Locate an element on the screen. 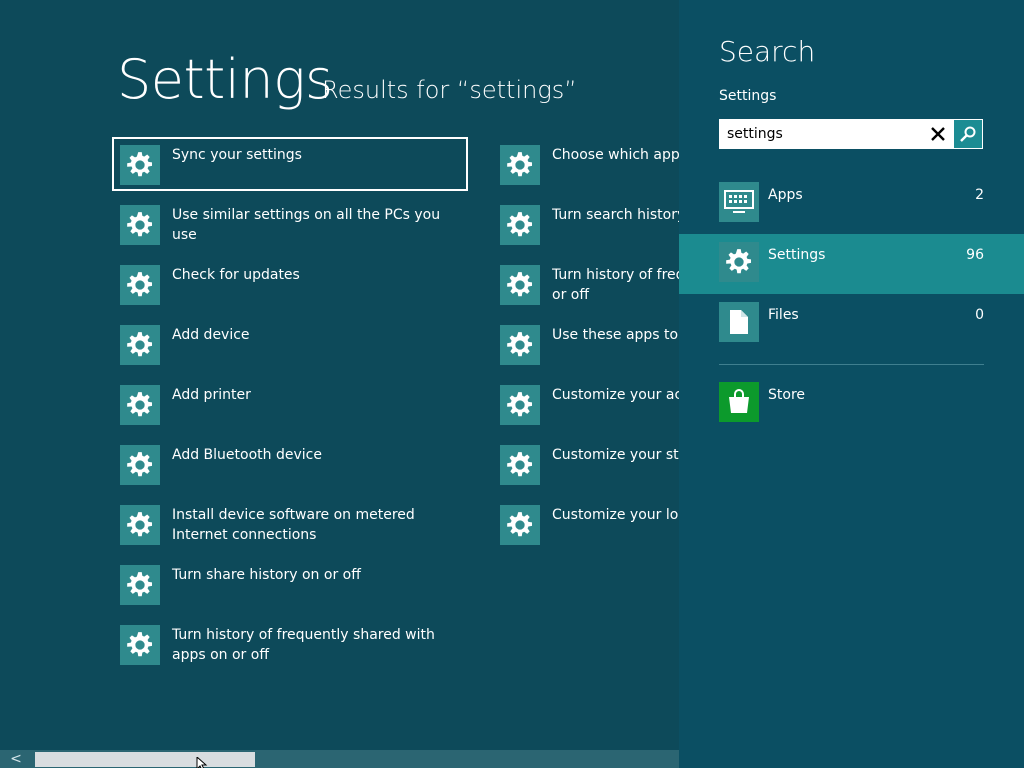 The image size is (1024, 768). result-label: Turn share history on or off is located at coordinates (266, 575).